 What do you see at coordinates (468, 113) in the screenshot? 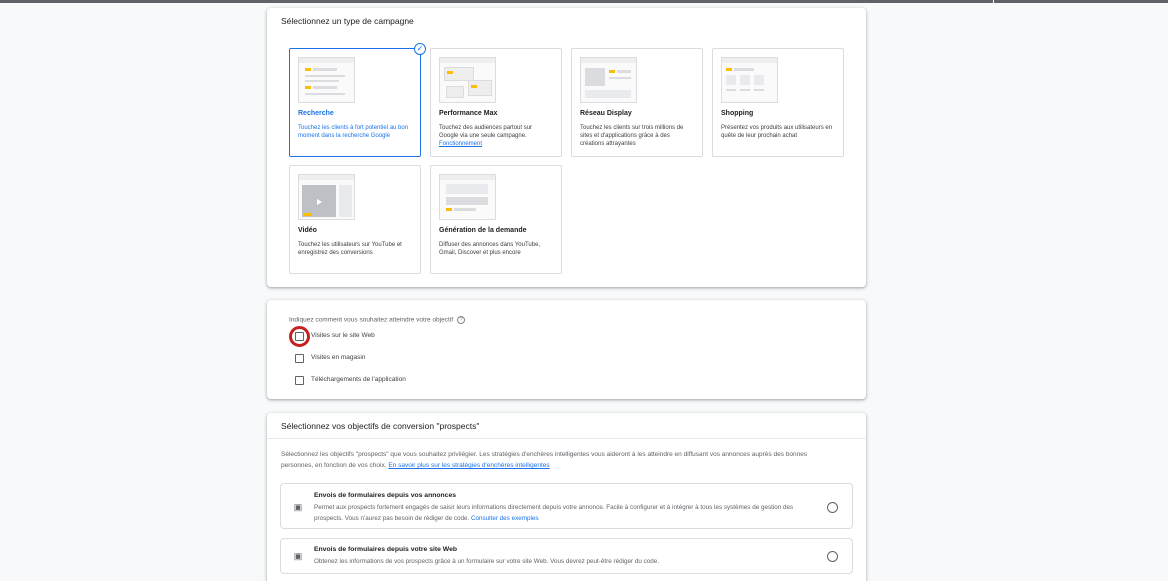
I see `tile-name: Performance Max` at bounding box center [468, 113].